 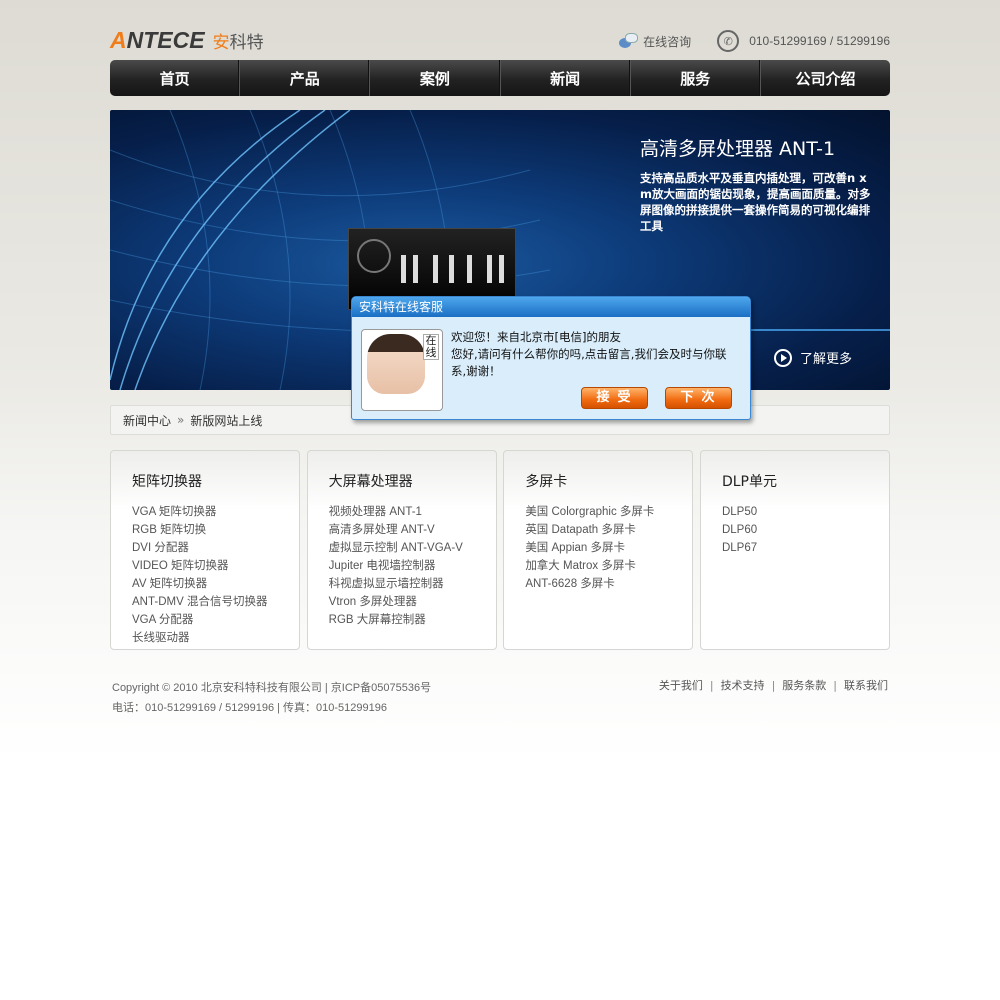 What do you see at coordinates (826, 359) in the screenshot?
I see `learn-more-label: 了解更多` at bounding box center [826, 359].